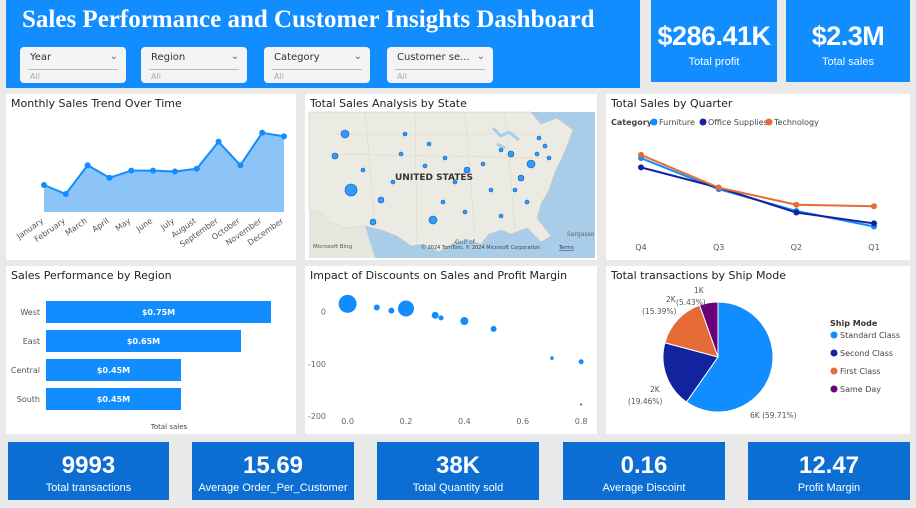 The image size is (916, 508). I want to click on x-tick-label: Q4, so click(640, 247).